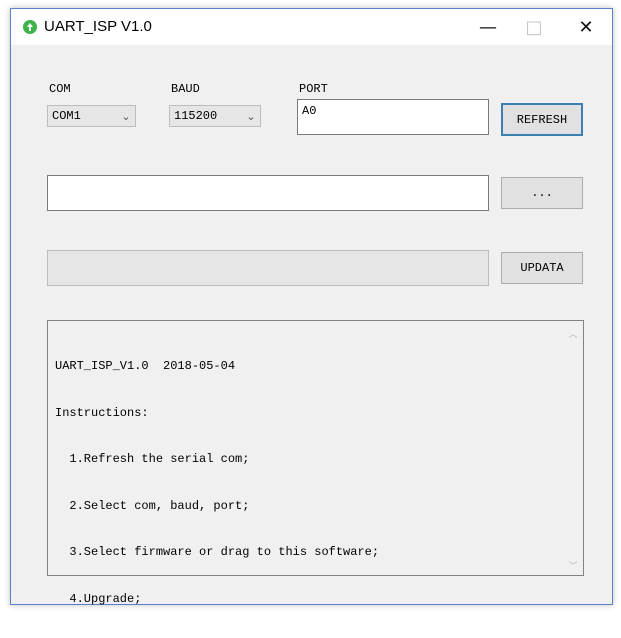  What do you see at coordinates (152, 459) in the screenshot?
I see `log-line: 1.Refresh the serial com;` at bounding box center [152, 459].